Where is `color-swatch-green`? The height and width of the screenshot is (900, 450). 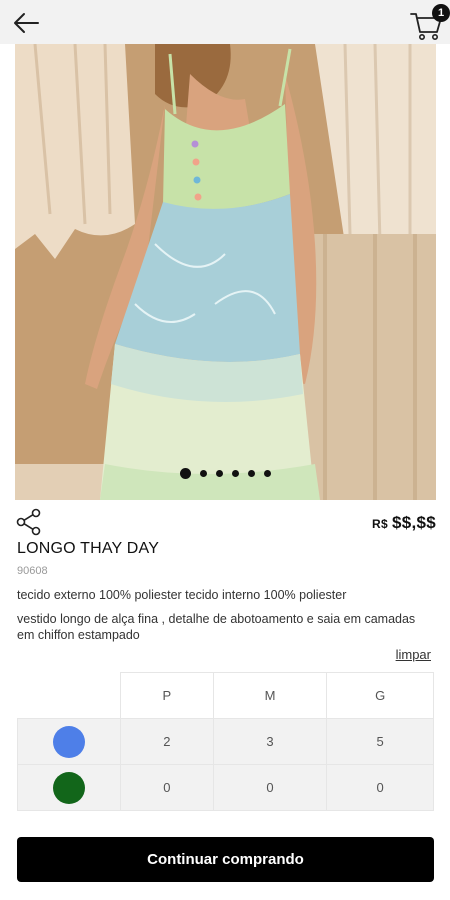
color-swatch-green is located at coordinates (69, 787).